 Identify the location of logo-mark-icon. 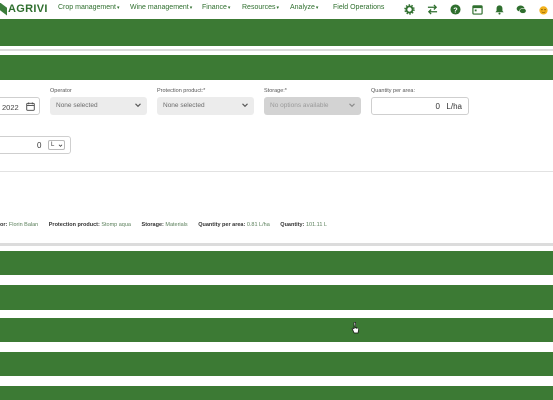
(3, 9).